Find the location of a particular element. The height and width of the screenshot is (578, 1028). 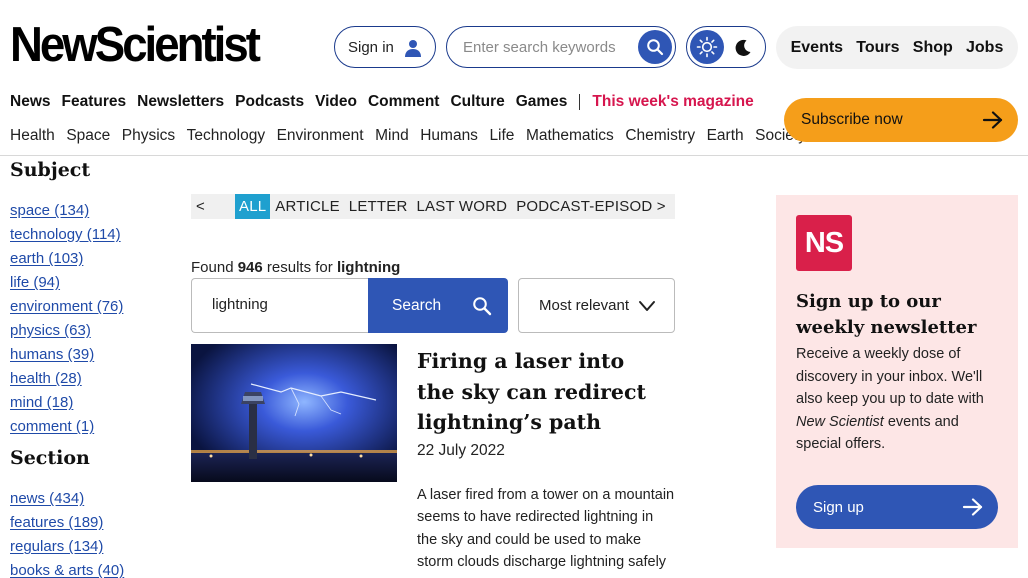

tab-all: ALL is located at coordinates (253, 206).